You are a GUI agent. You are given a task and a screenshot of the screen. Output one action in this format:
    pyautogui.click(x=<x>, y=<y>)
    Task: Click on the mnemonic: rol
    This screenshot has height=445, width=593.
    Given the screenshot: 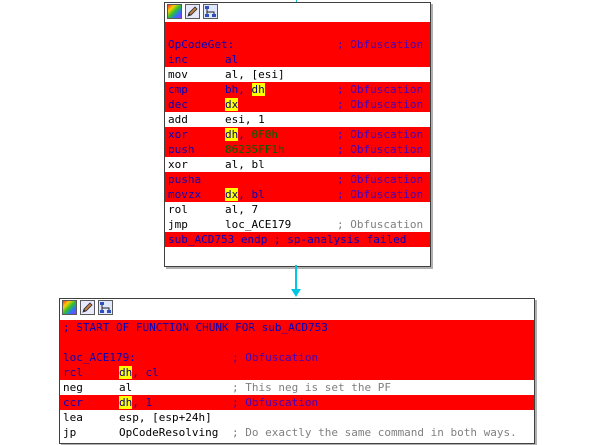 What is the action you would take?
    pyautogui.click(x=178, y=209)
    